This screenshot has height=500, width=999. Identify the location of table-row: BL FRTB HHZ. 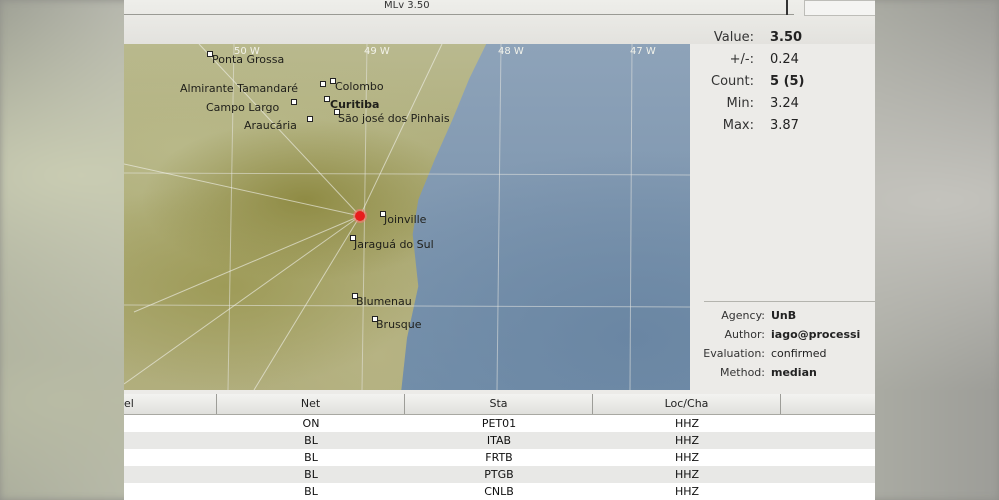
(499, 457).